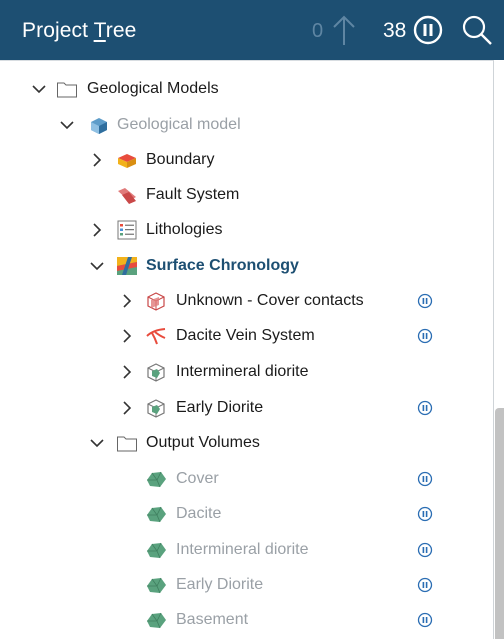 The height and width of the screenshot is (639, 504). I want to click on surface-chronology-icon, so click(127, 266).